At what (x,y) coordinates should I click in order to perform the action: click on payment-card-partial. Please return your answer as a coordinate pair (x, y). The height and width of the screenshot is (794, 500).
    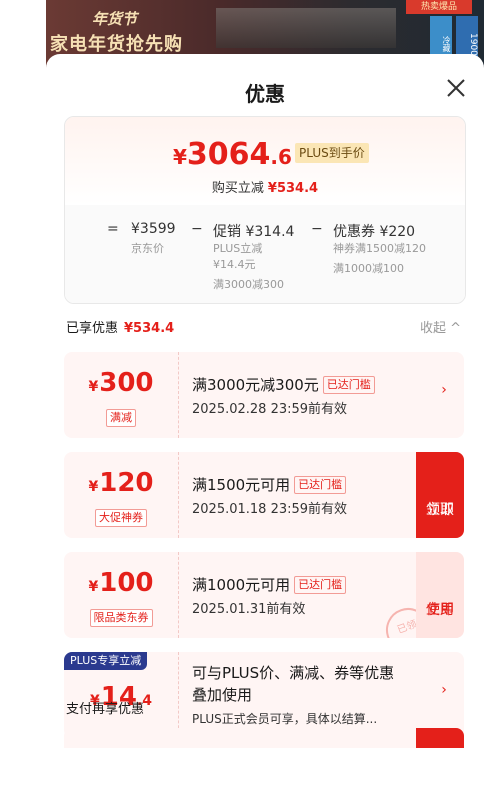
    Looking at the image, I should click on (264, 738).